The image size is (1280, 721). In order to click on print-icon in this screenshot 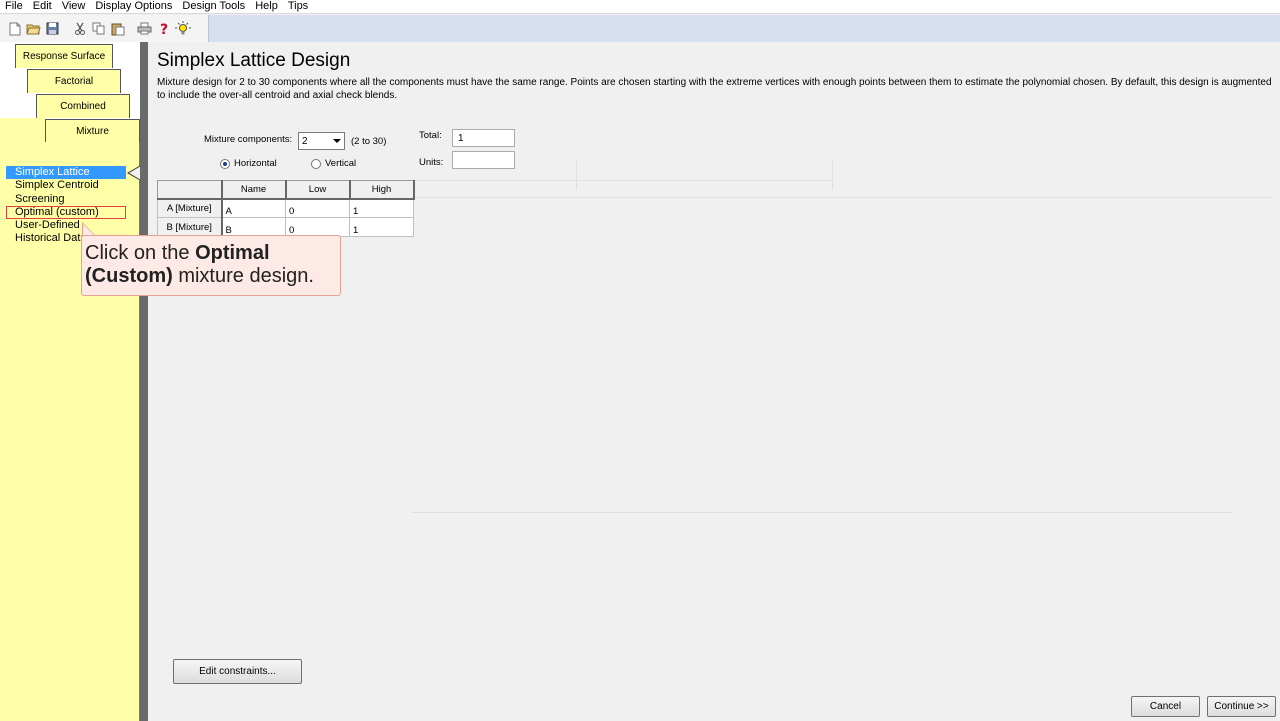, I will do `click(144, 29)`.